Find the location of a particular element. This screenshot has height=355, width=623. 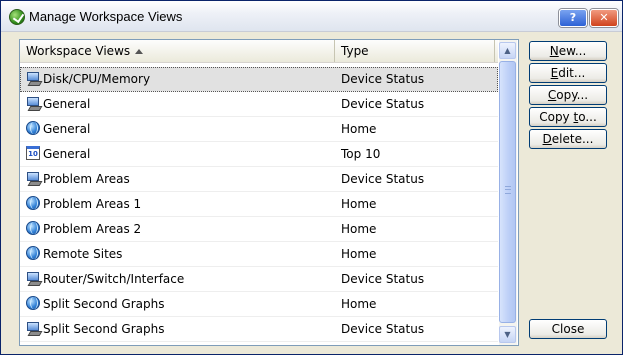

new-button-mnemonic: N is located at coordinates (554, 51).